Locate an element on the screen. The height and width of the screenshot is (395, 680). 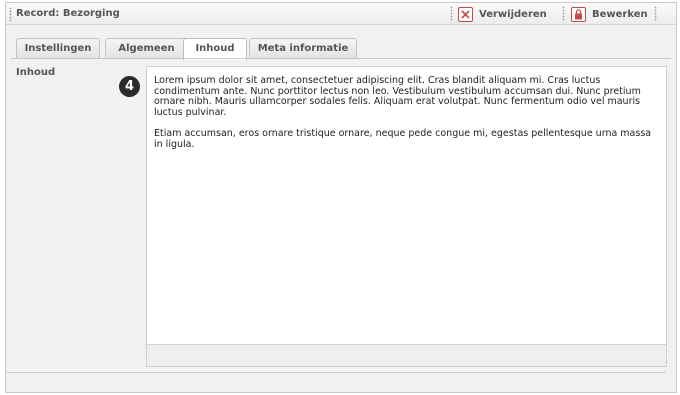
footer-divider is located at coordinates (336, 372).